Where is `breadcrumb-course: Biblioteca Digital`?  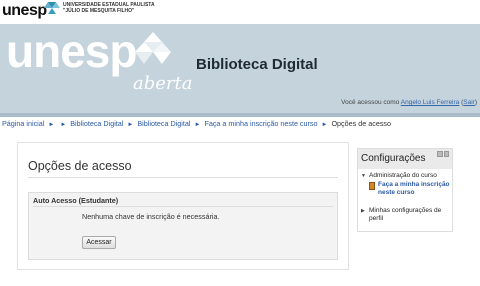 breadcrumb-course: Biblioteca Digital is located at coordinates (163, 123).